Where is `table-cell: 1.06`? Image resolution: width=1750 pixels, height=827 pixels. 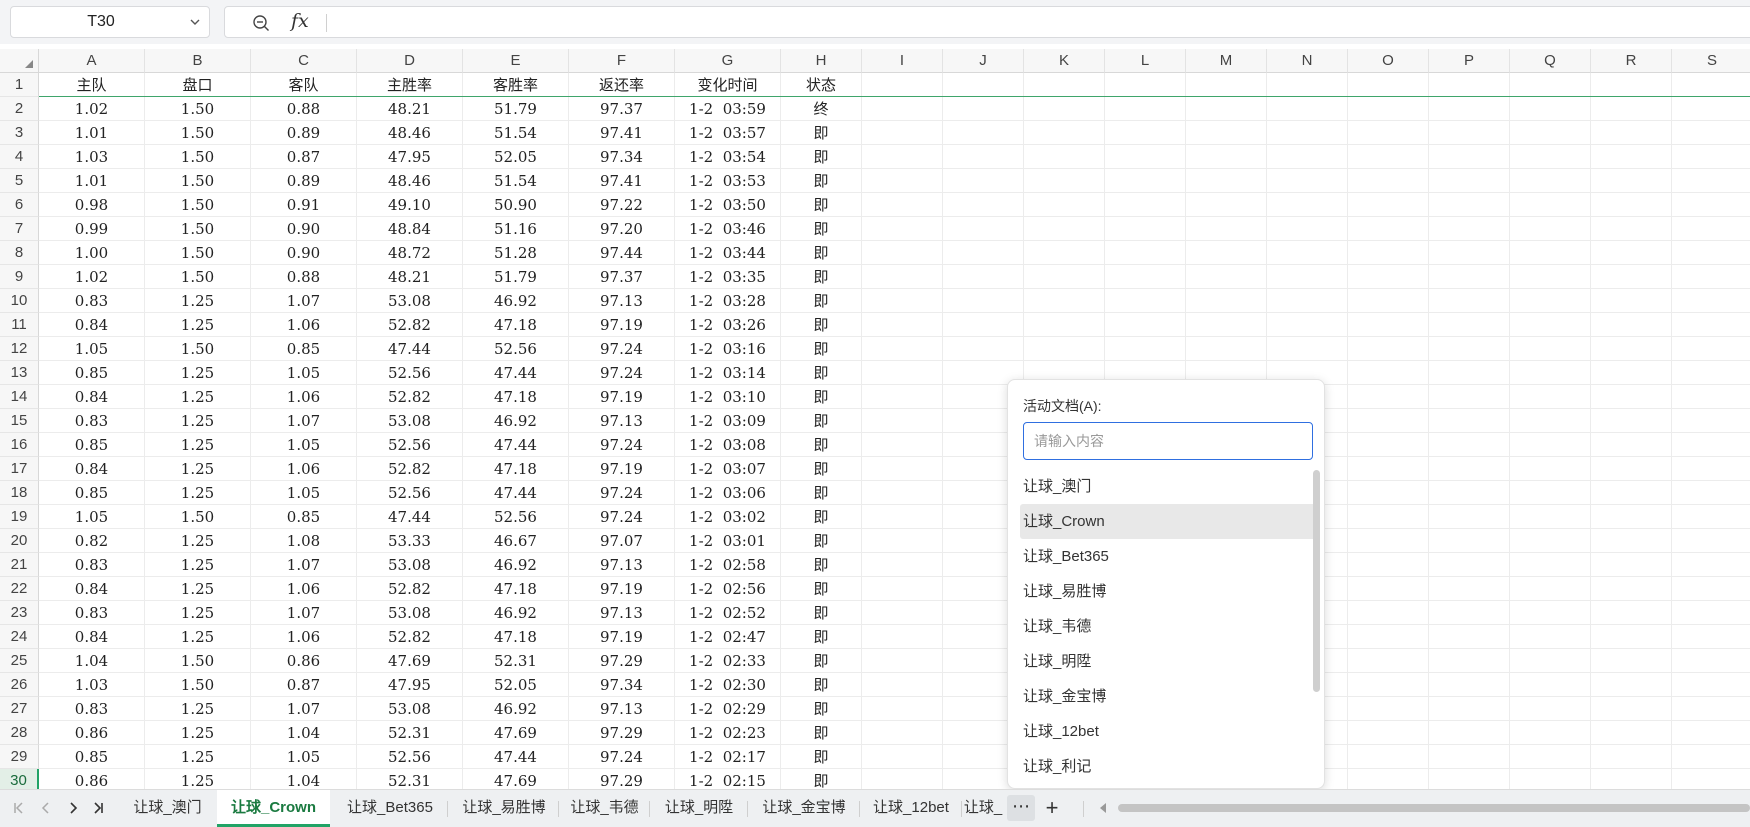 table-cell: 1.06 is located at coordinates (304, 469).